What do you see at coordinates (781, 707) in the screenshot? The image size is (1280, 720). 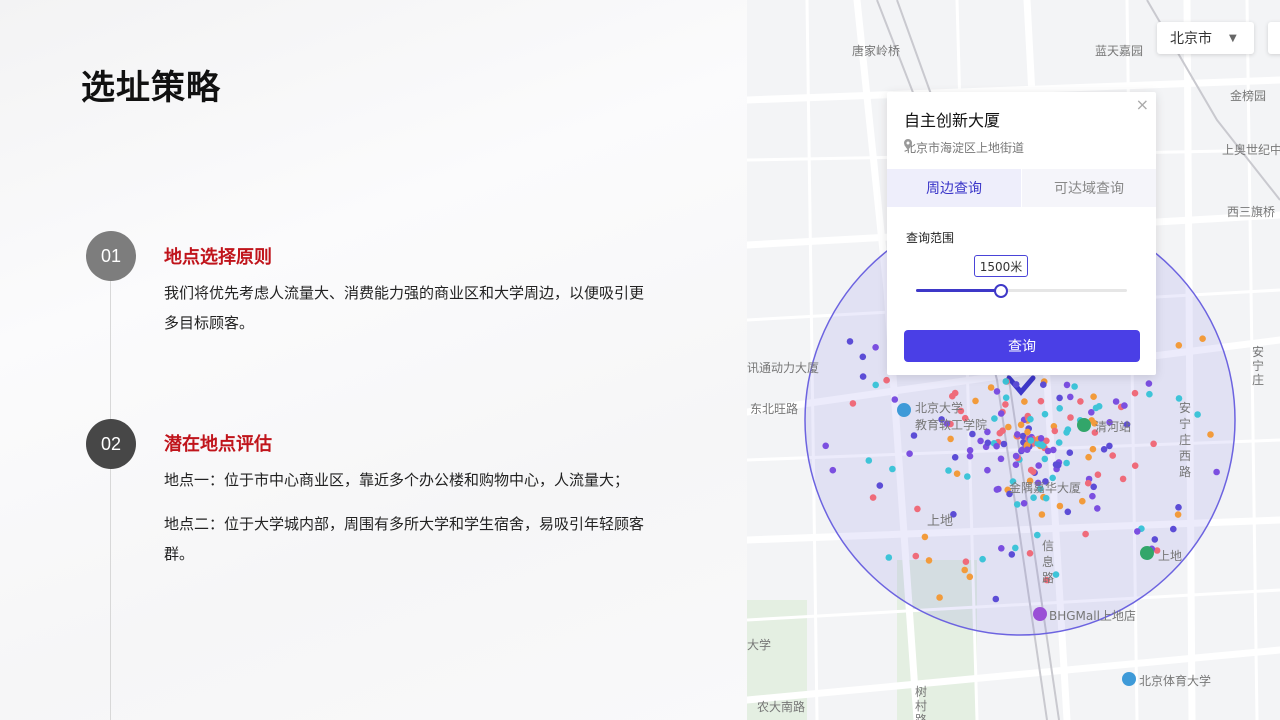 I see `map-label: 农大南路` at bounding box center [781, 707].